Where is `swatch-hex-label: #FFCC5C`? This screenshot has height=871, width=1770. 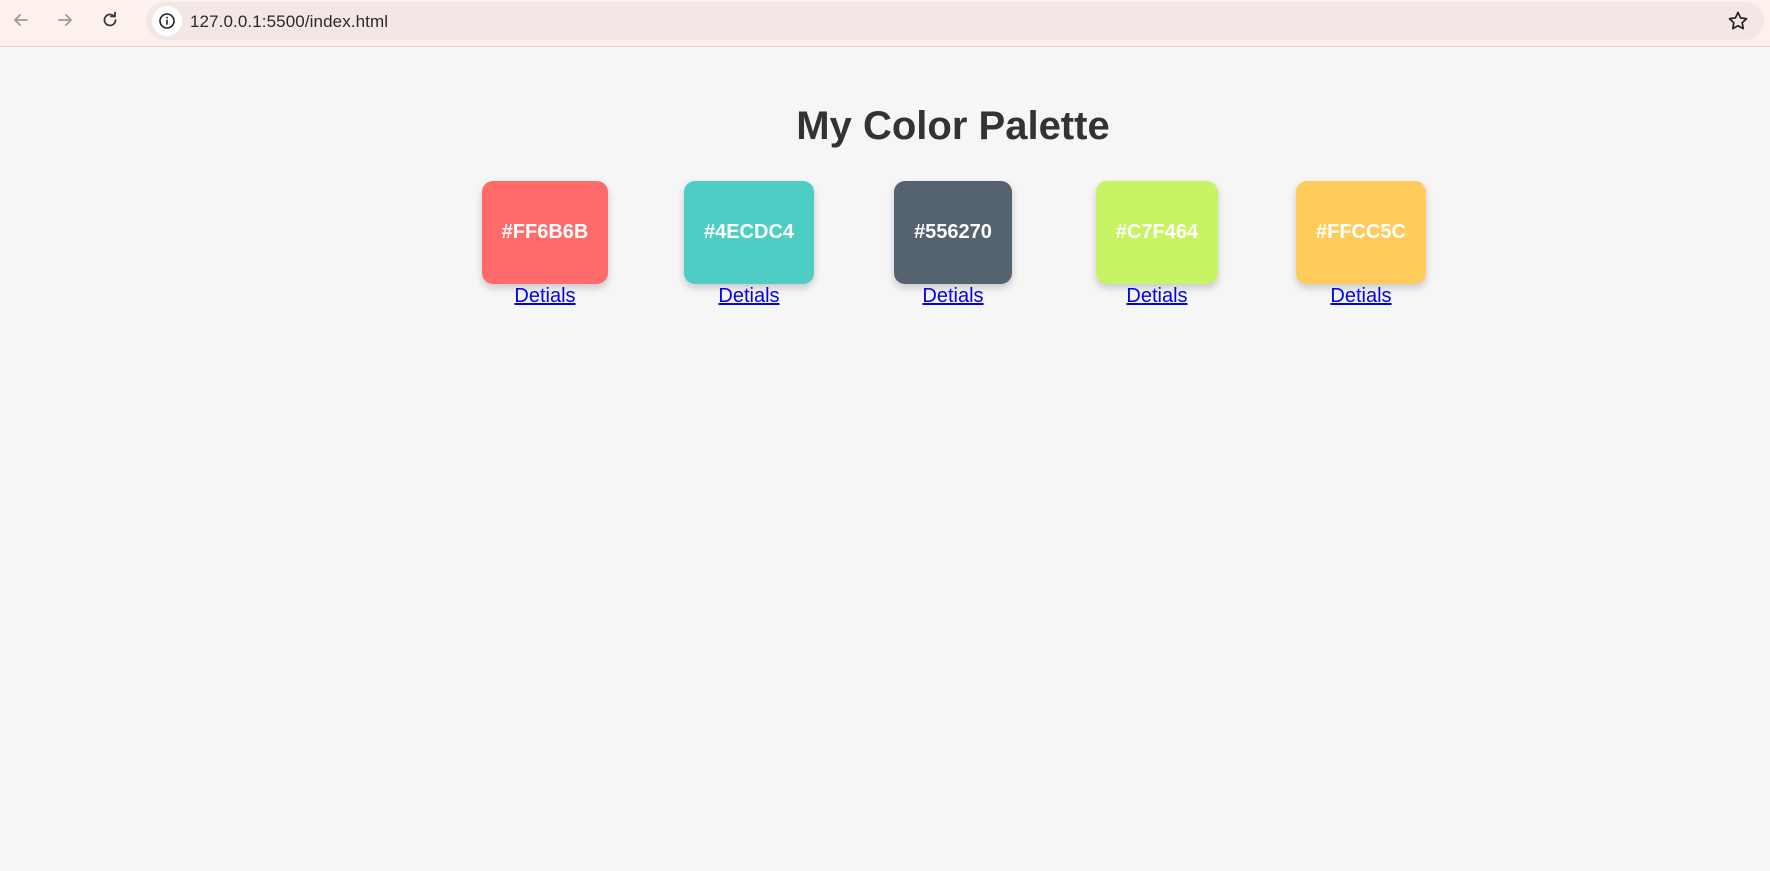
swatch-hex-label: #FFCC5C is located at coordinates (1360, 232).